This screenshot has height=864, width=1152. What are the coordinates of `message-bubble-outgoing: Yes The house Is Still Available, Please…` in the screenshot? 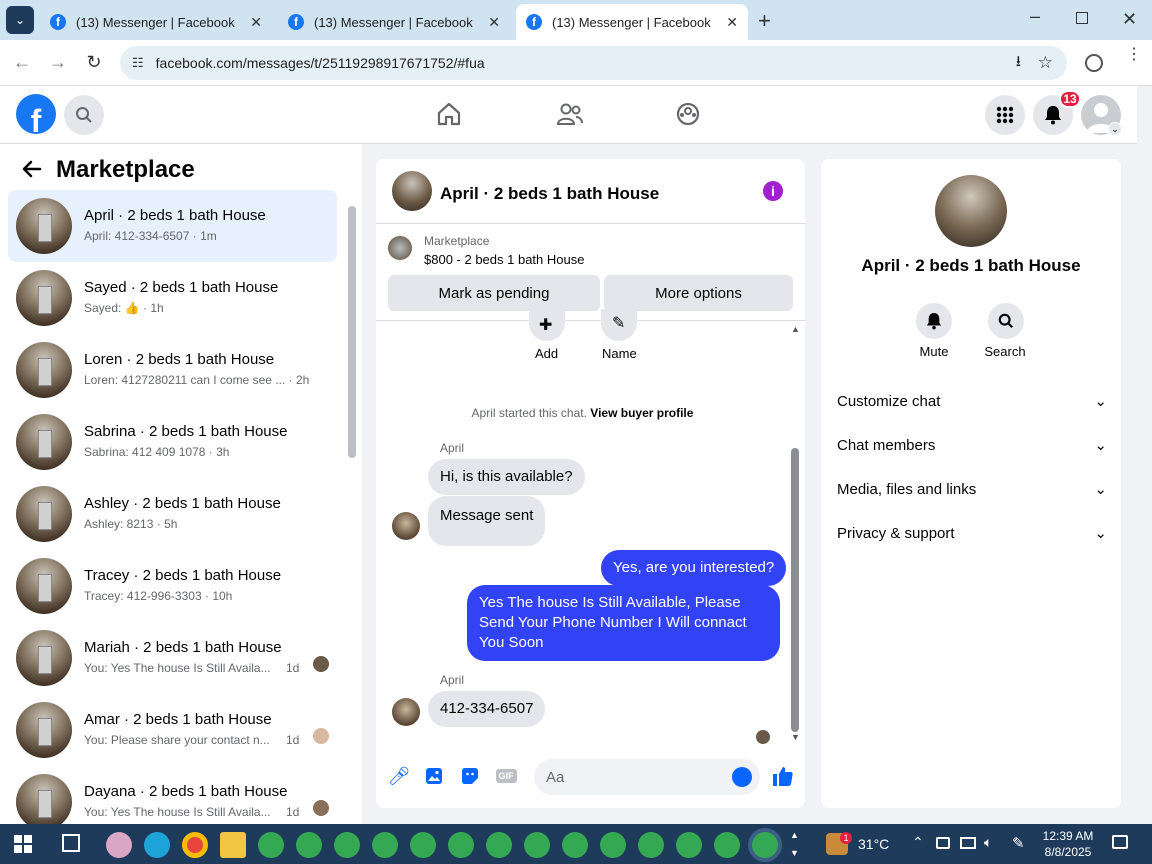 It's located at (623, 623).